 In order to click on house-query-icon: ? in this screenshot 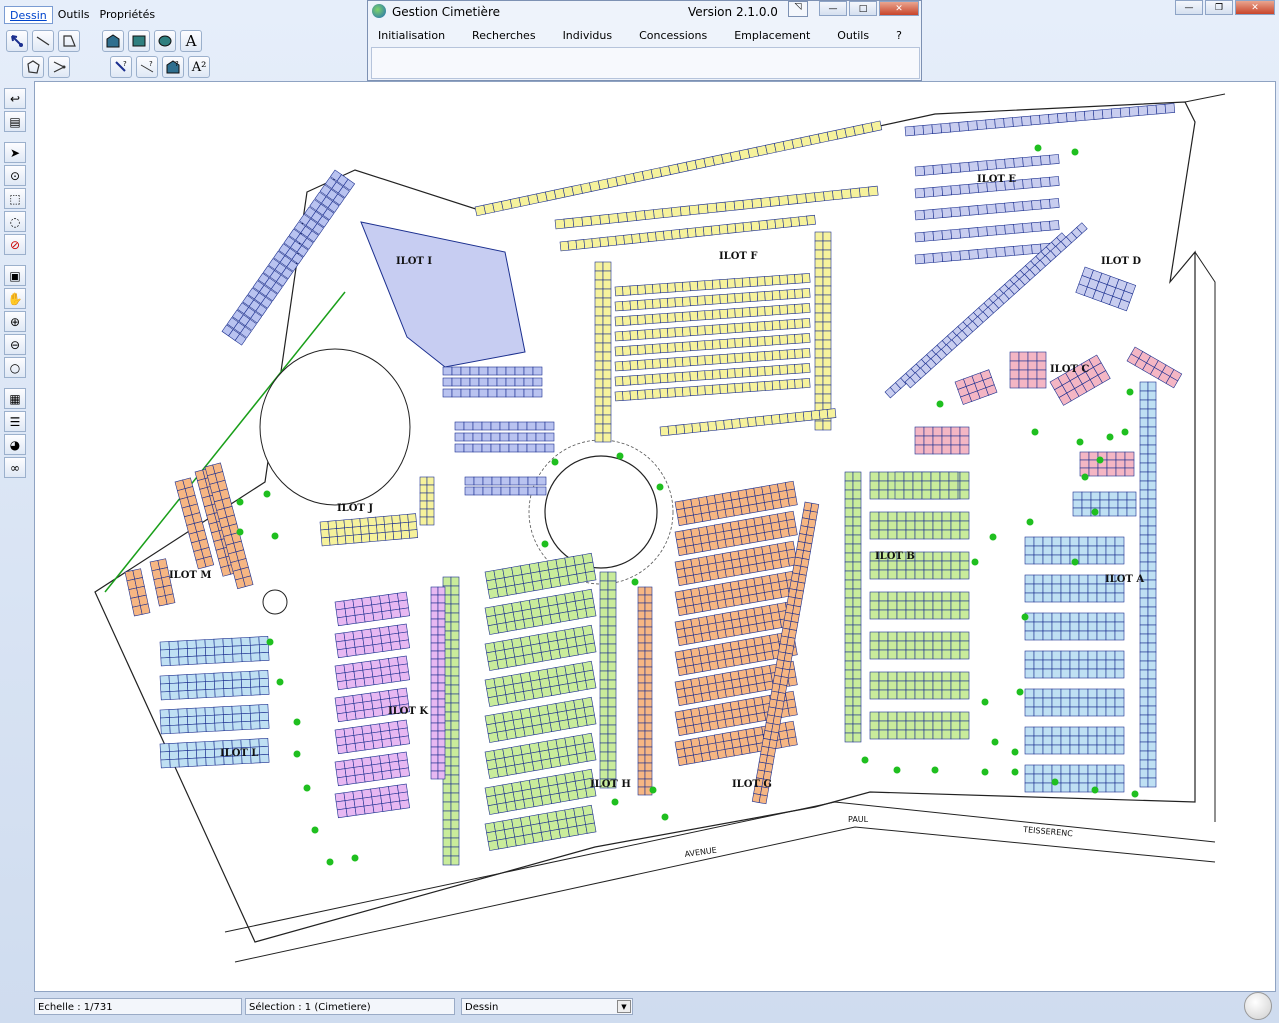, I will do `click(173, 67)`.